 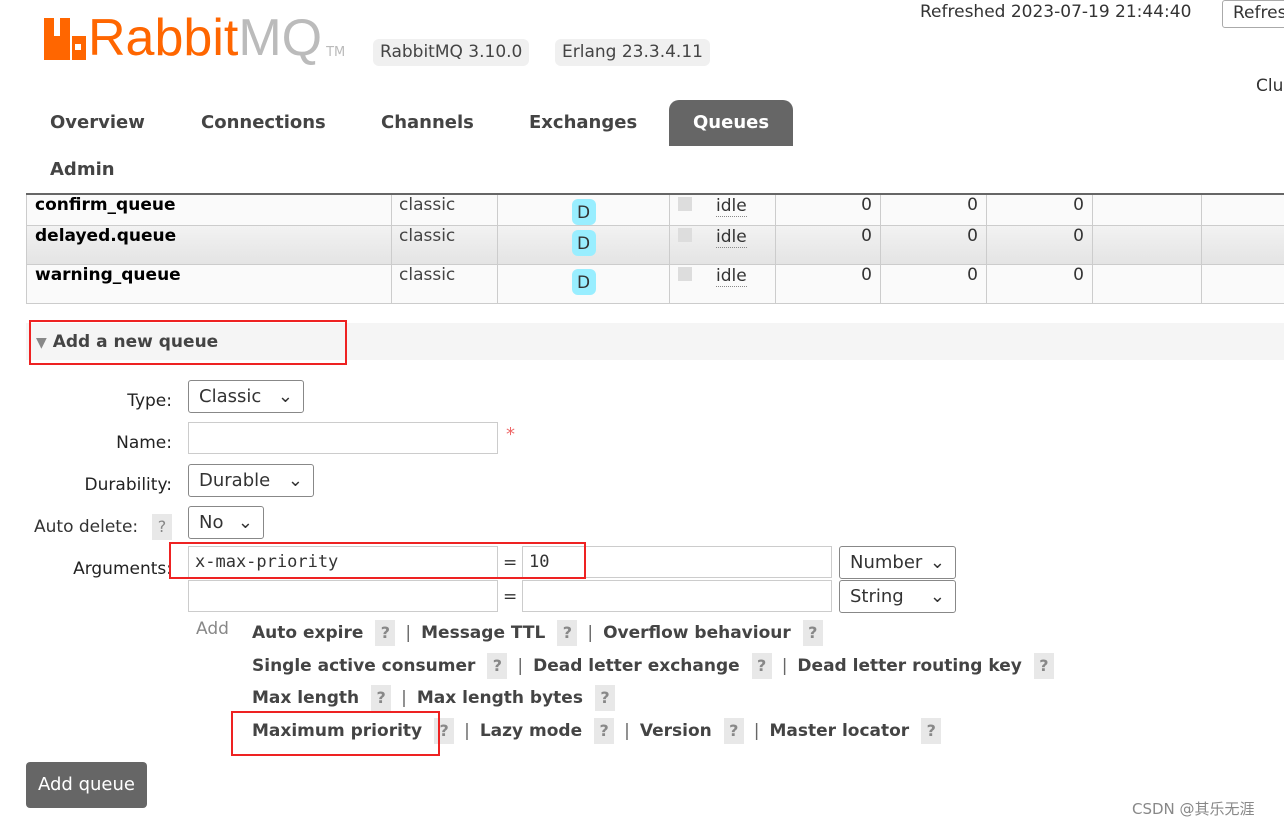 What do you see at coordinates (163, 38) in the screenshot?
I see `logo-text-orange: Rabbit` at bounding box center [163, 38].